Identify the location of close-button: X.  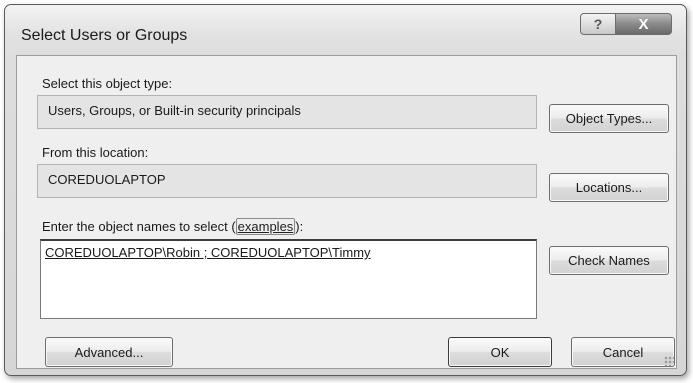
(644, 24).